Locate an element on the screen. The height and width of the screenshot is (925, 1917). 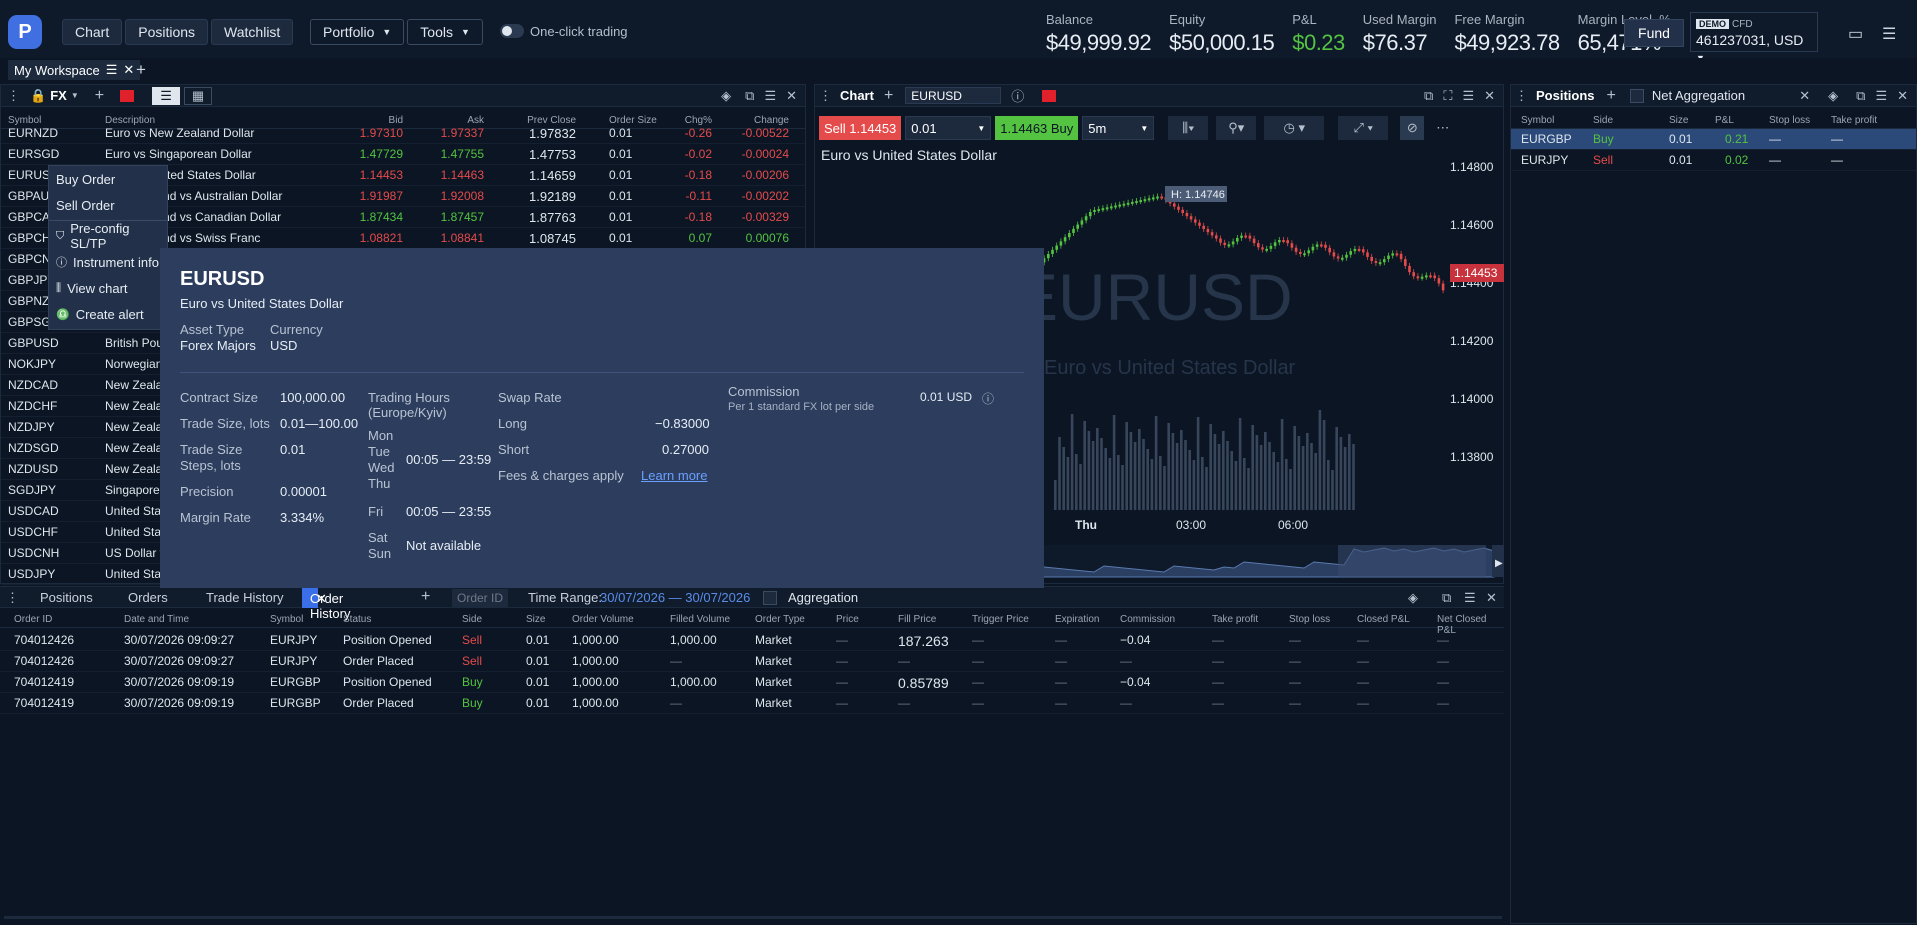
learn-more-link: Learn more is located at coordinates (674, 475).